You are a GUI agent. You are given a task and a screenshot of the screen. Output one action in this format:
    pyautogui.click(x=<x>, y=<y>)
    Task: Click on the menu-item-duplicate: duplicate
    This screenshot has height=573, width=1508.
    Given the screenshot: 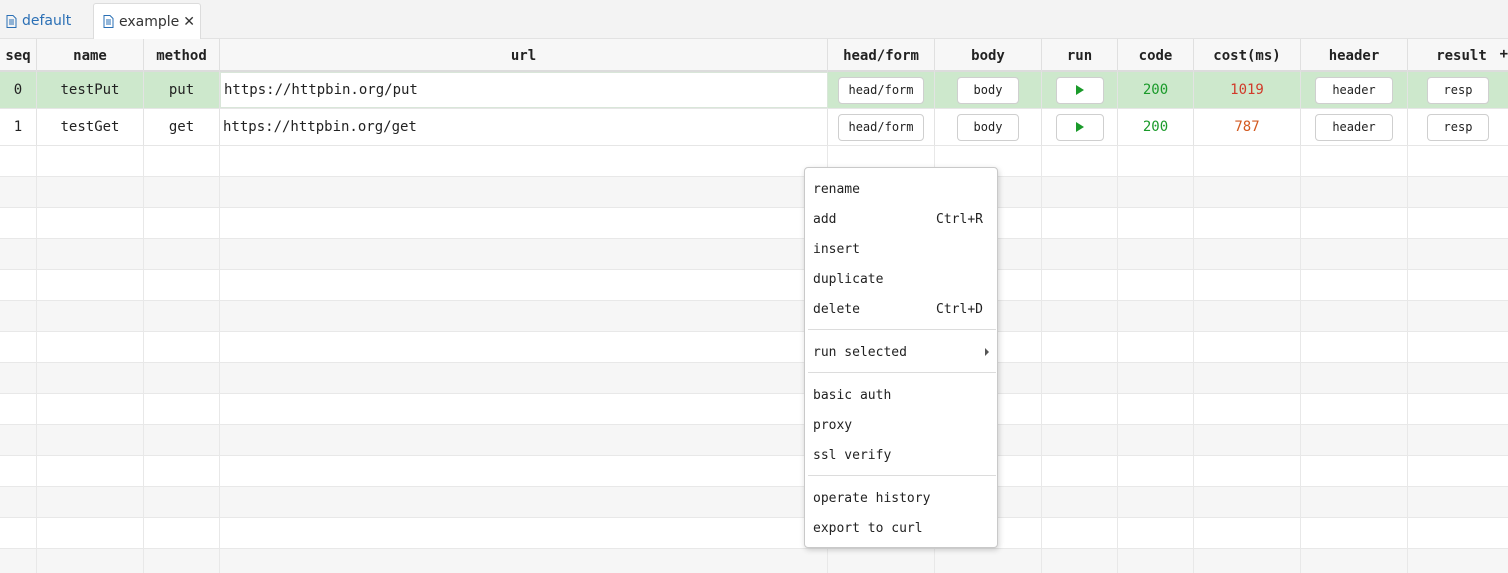 What is the action you would take?
    pyautogui.click(x=901, y=279)
    